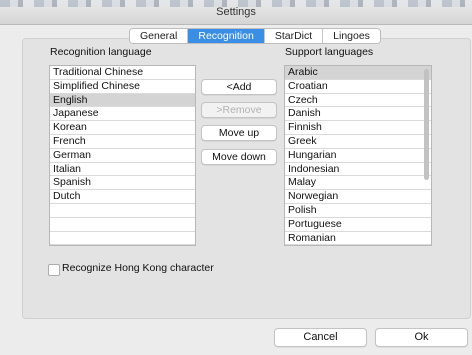 The width and height of the screenshot is (472, 355). I want to click on support-language-item: Portuguese, so click(358, 225).